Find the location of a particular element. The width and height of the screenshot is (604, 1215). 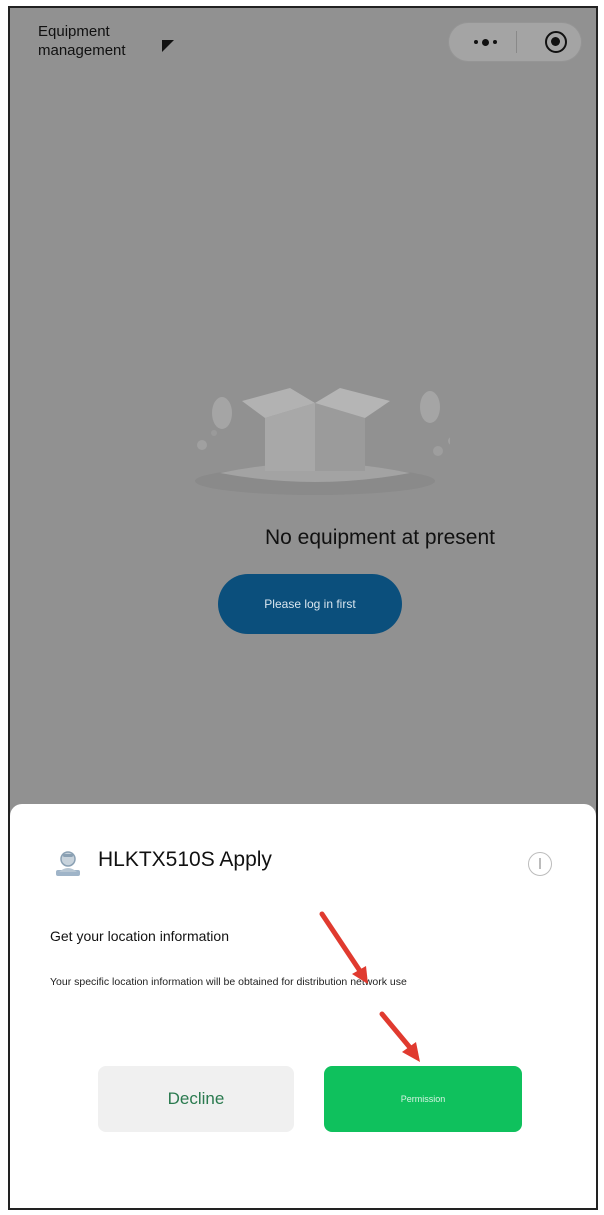

info-icon is located at coordinates (540, 864).